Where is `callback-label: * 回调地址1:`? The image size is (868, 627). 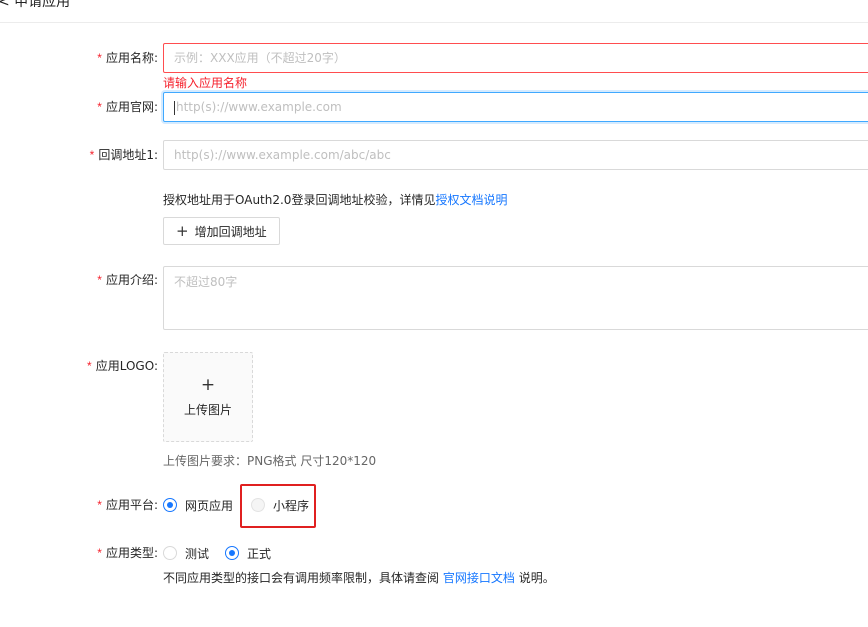 callback-label: * 回调地址1: is located at coordinates (123, 155).